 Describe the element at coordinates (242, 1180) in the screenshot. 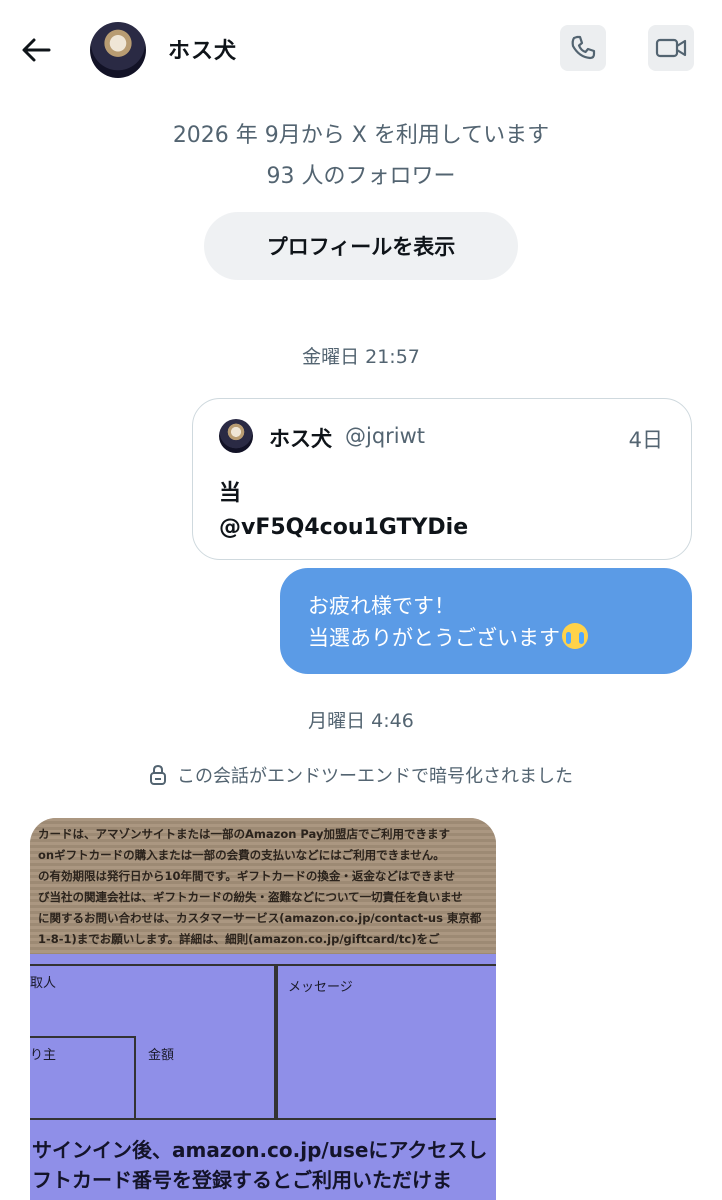

I see `instruction-line-2: フトカード番号を登録するとご利用いただけま` at that location.